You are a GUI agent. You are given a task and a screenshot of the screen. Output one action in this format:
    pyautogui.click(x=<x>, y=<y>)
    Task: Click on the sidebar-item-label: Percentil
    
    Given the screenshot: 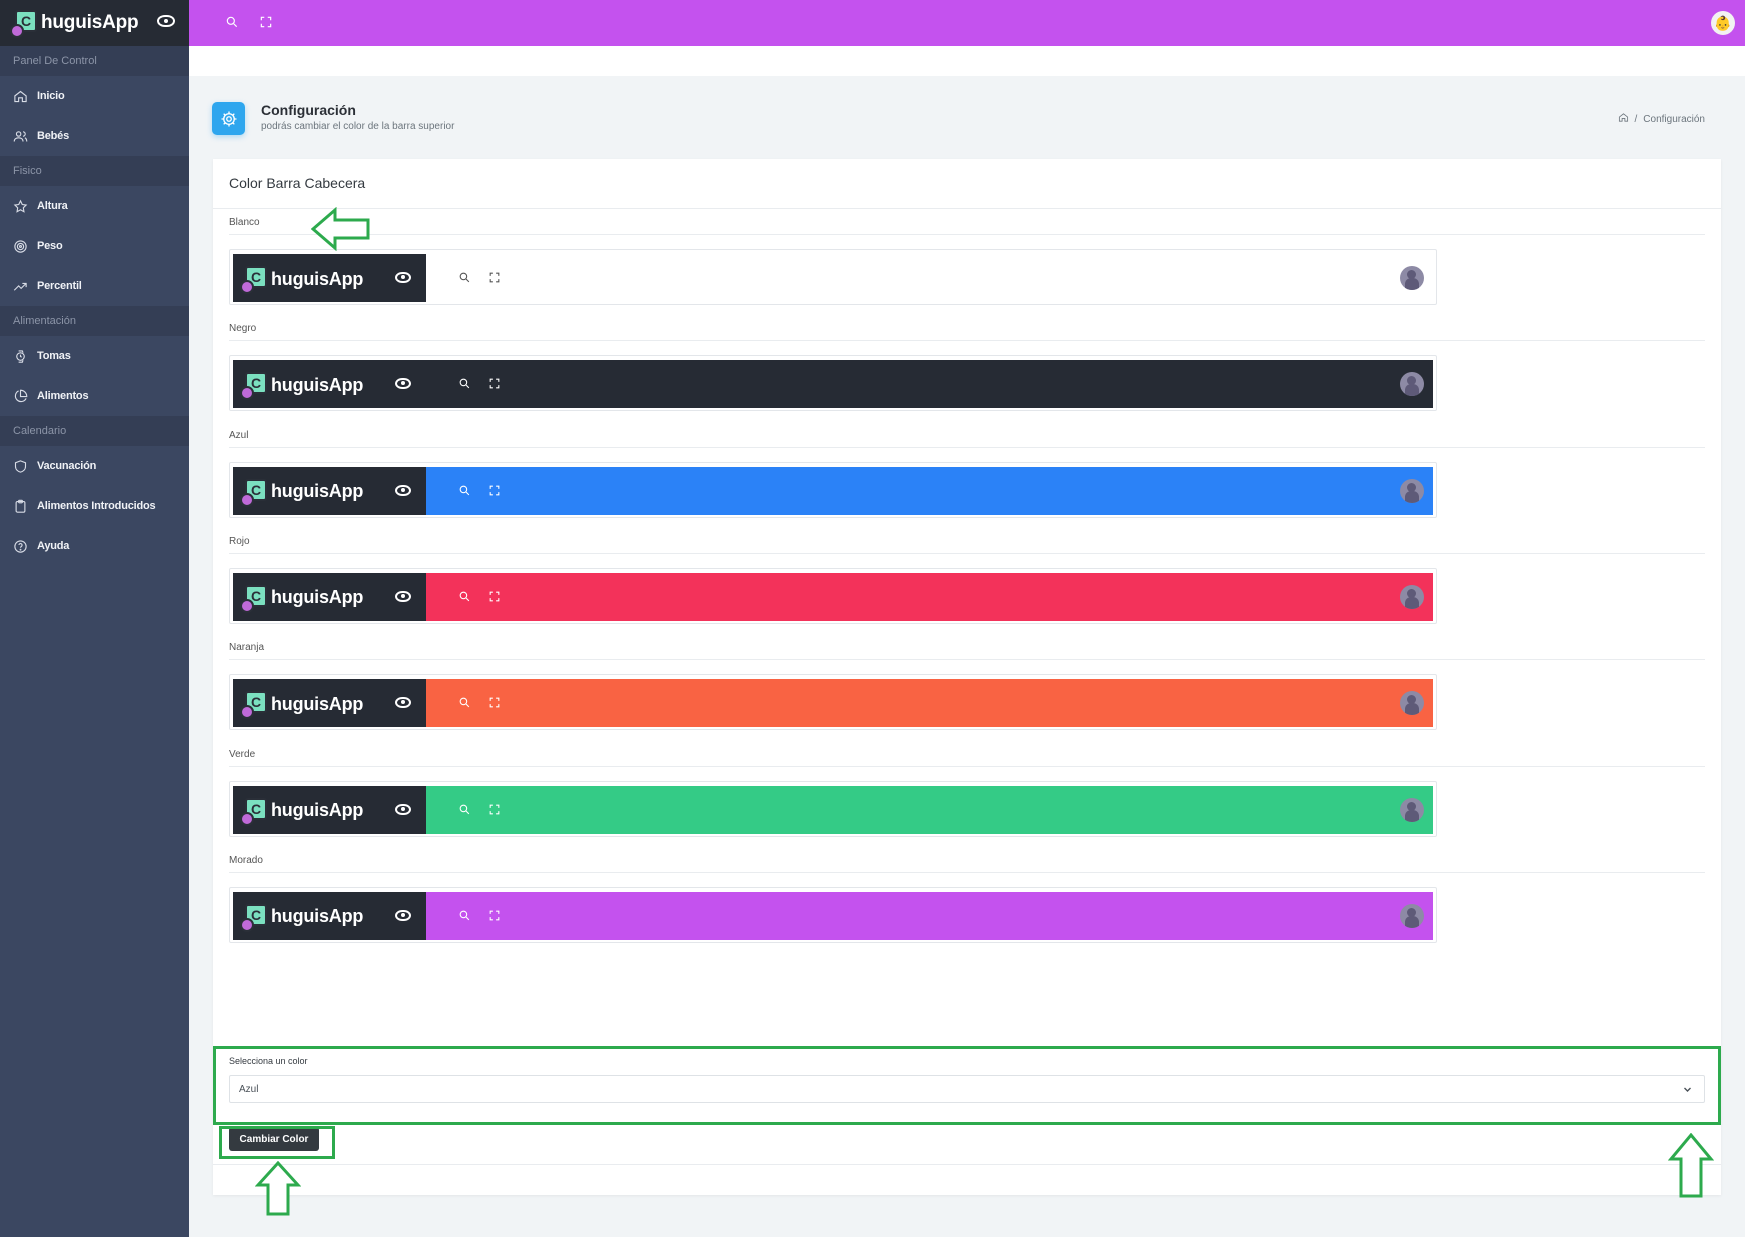 What is the action you would take?
    pyautogui.click(x=59, y=286)
    